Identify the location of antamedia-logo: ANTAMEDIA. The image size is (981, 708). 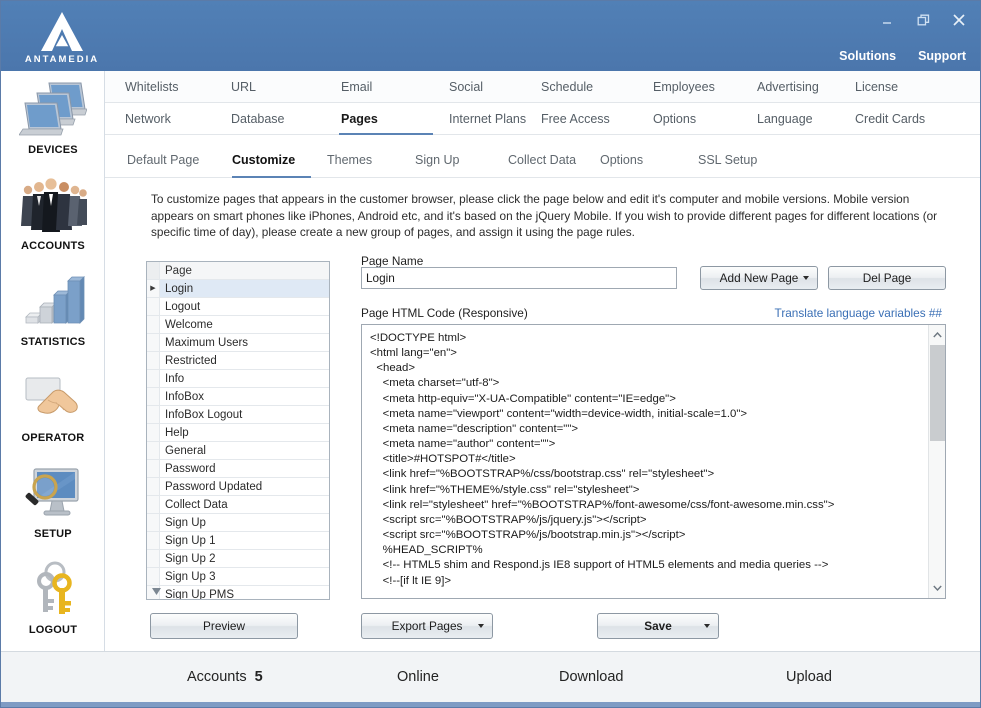
(62, 36).